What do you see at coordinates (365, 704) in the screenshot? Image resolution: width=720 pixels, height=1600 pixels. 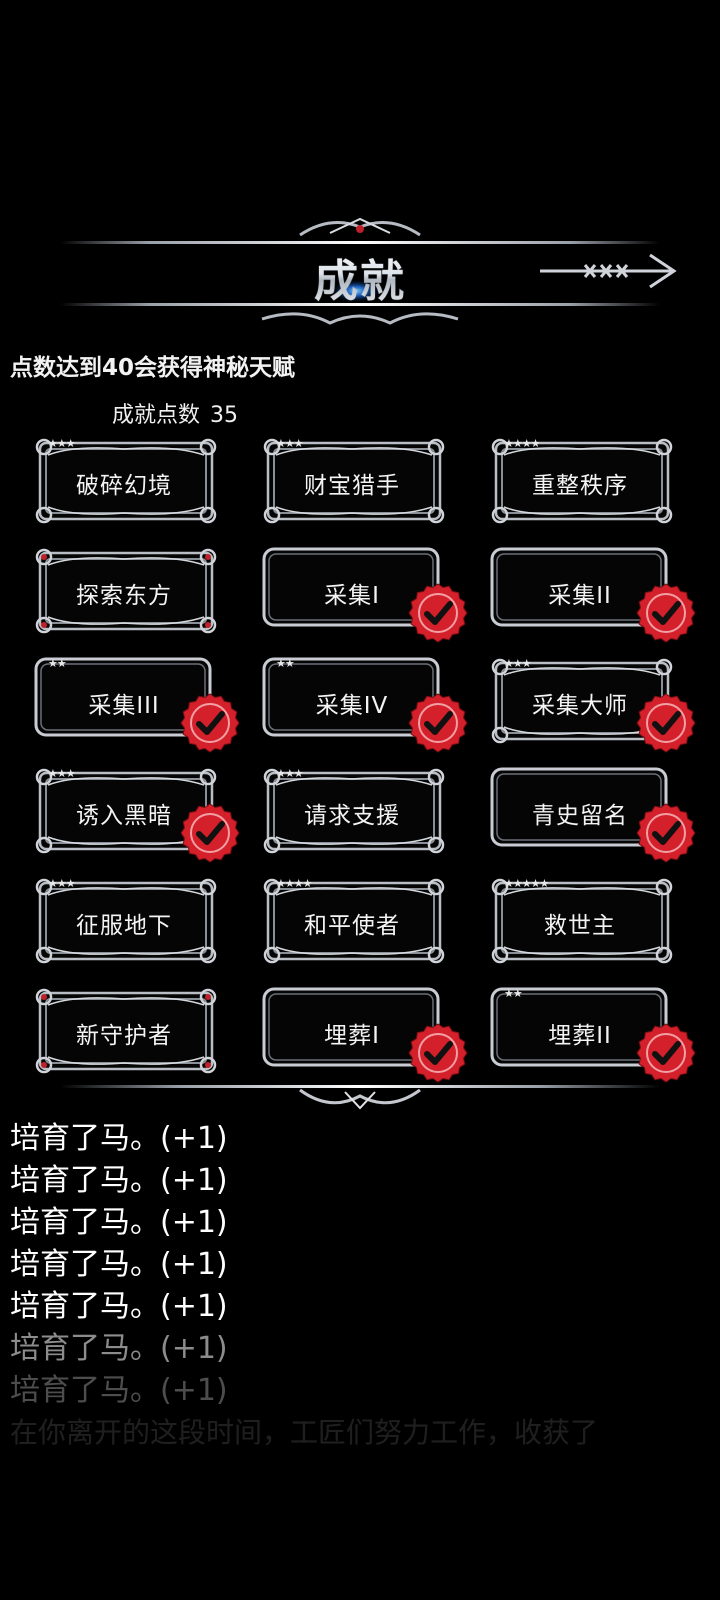 I see `achievement-card: ★★ 采集IV` at bounding box center [365, 704].